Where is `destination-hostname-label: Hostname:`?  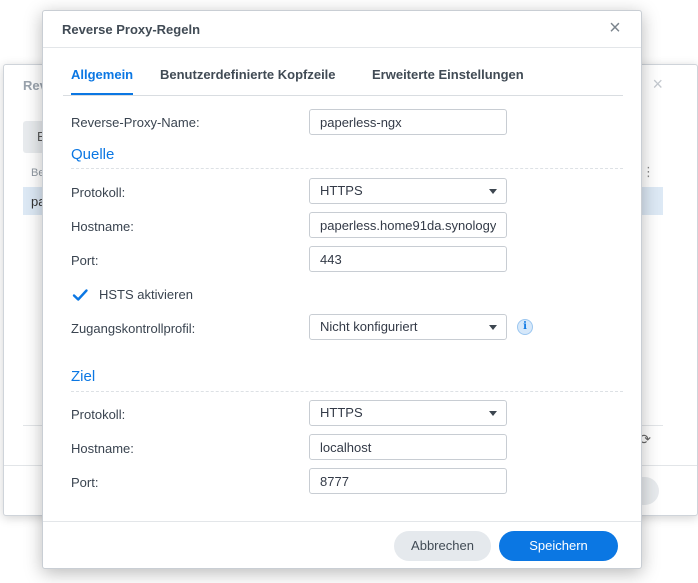 destination-hostname-label: Hostname: is located at coordinates (102, 448).